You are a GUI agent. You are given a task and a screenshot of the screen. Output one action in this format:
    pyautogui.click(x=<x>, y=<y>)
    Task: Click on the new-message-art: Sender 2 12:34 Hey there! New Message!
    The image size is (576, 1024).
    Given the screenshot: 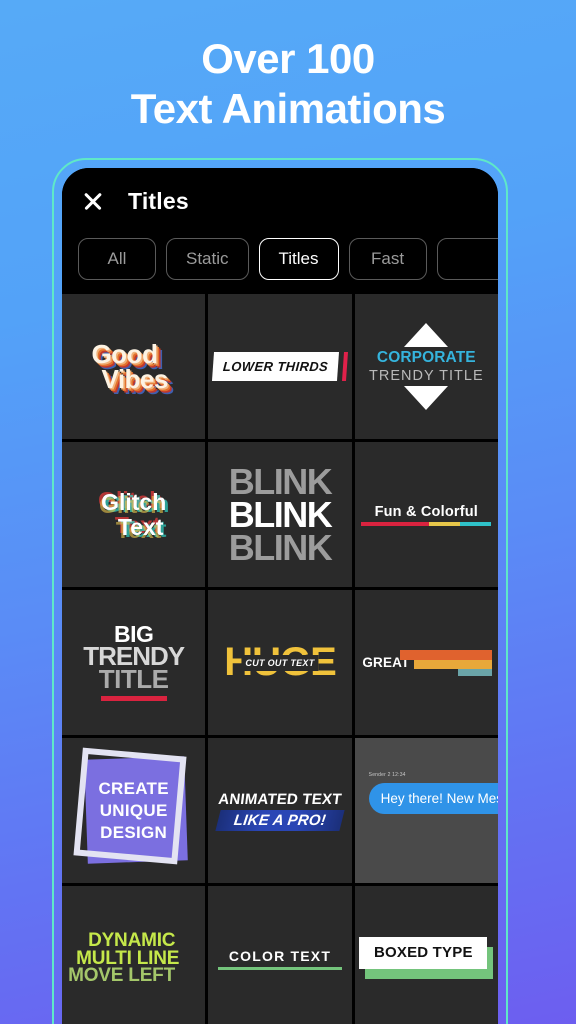 What is the action you would take?
    pyautogui.click(x=433, y=793)
    